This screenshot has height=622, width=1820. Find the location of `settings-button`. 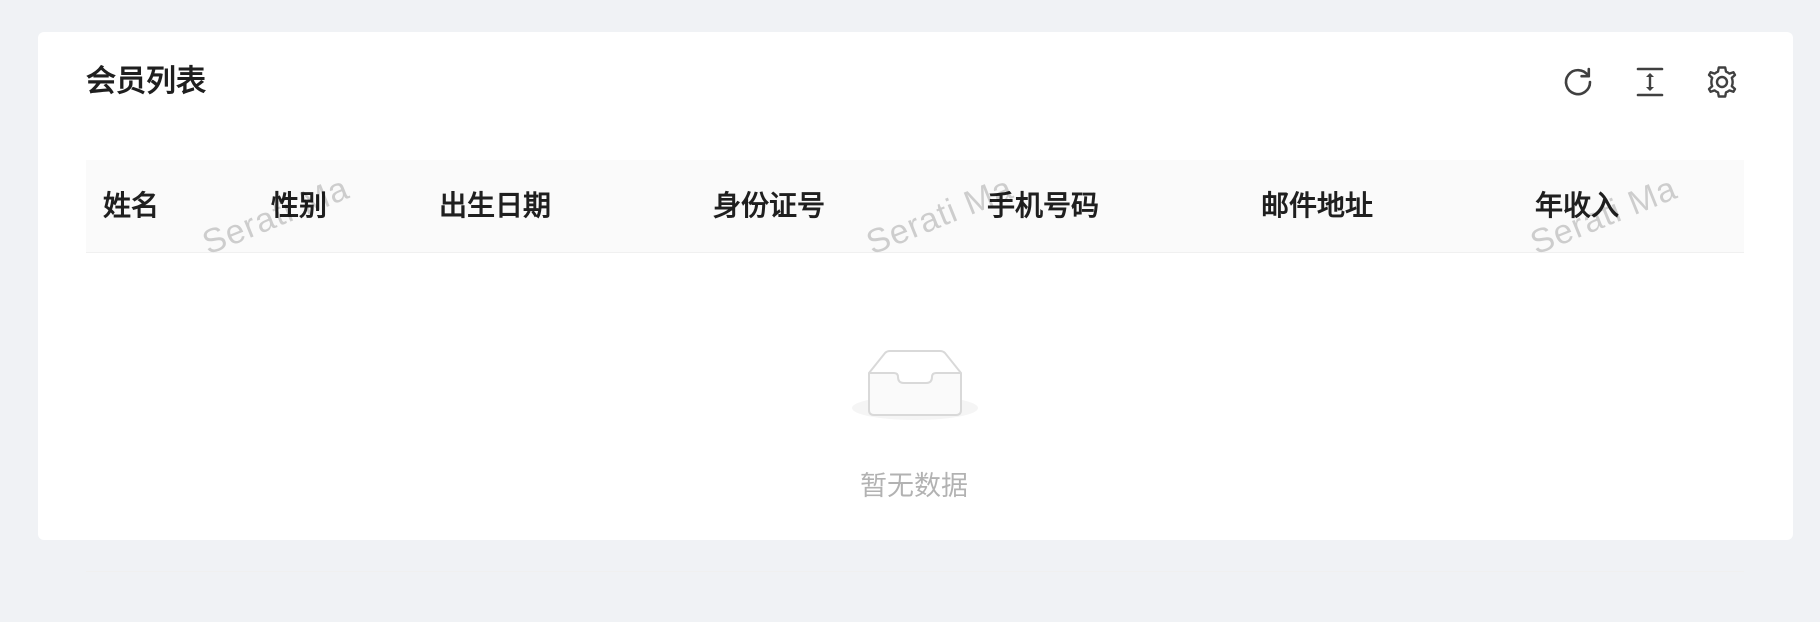

settings-button is located at coordinates (1722, 82).